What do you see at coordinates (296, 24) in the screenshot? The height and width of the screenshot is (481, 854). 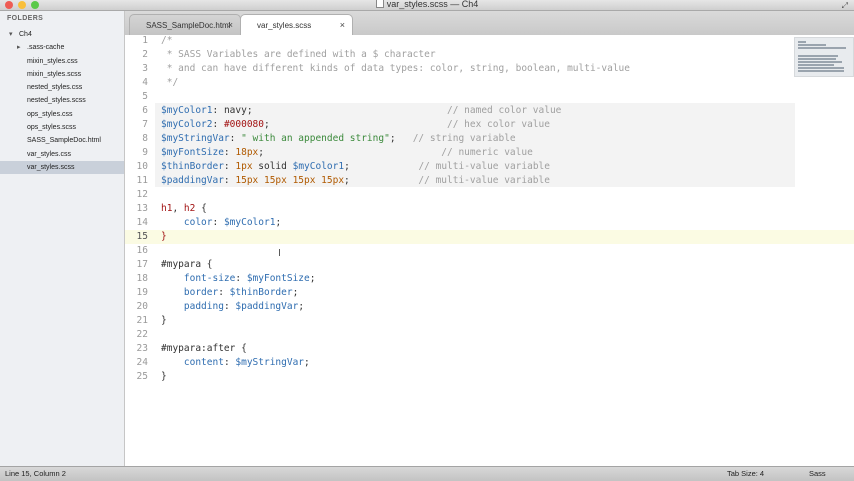 I see `tab-var-styles: var_styles.scss ×` at bounding box center [296, 24].